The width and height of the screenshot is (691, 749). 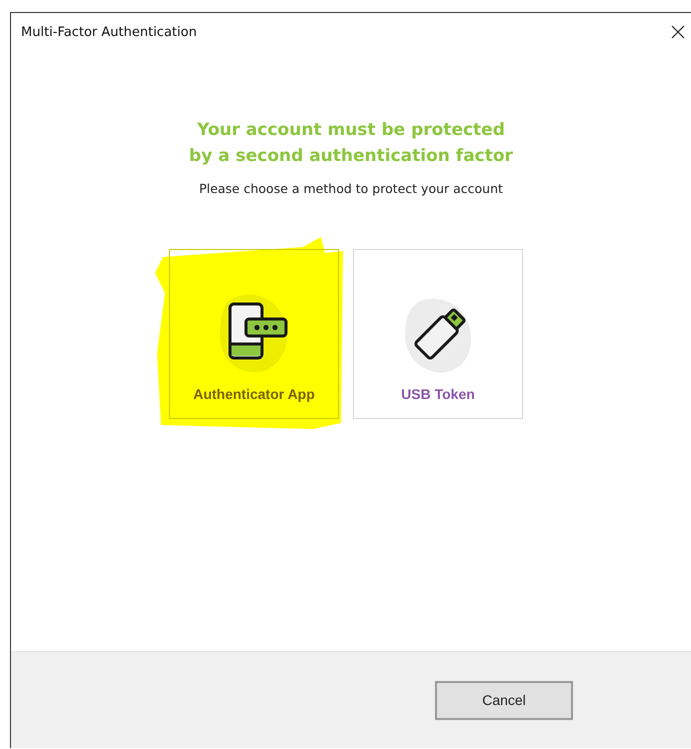 I want to click on method-card: Authenticator App, so click(x=254, y=334).